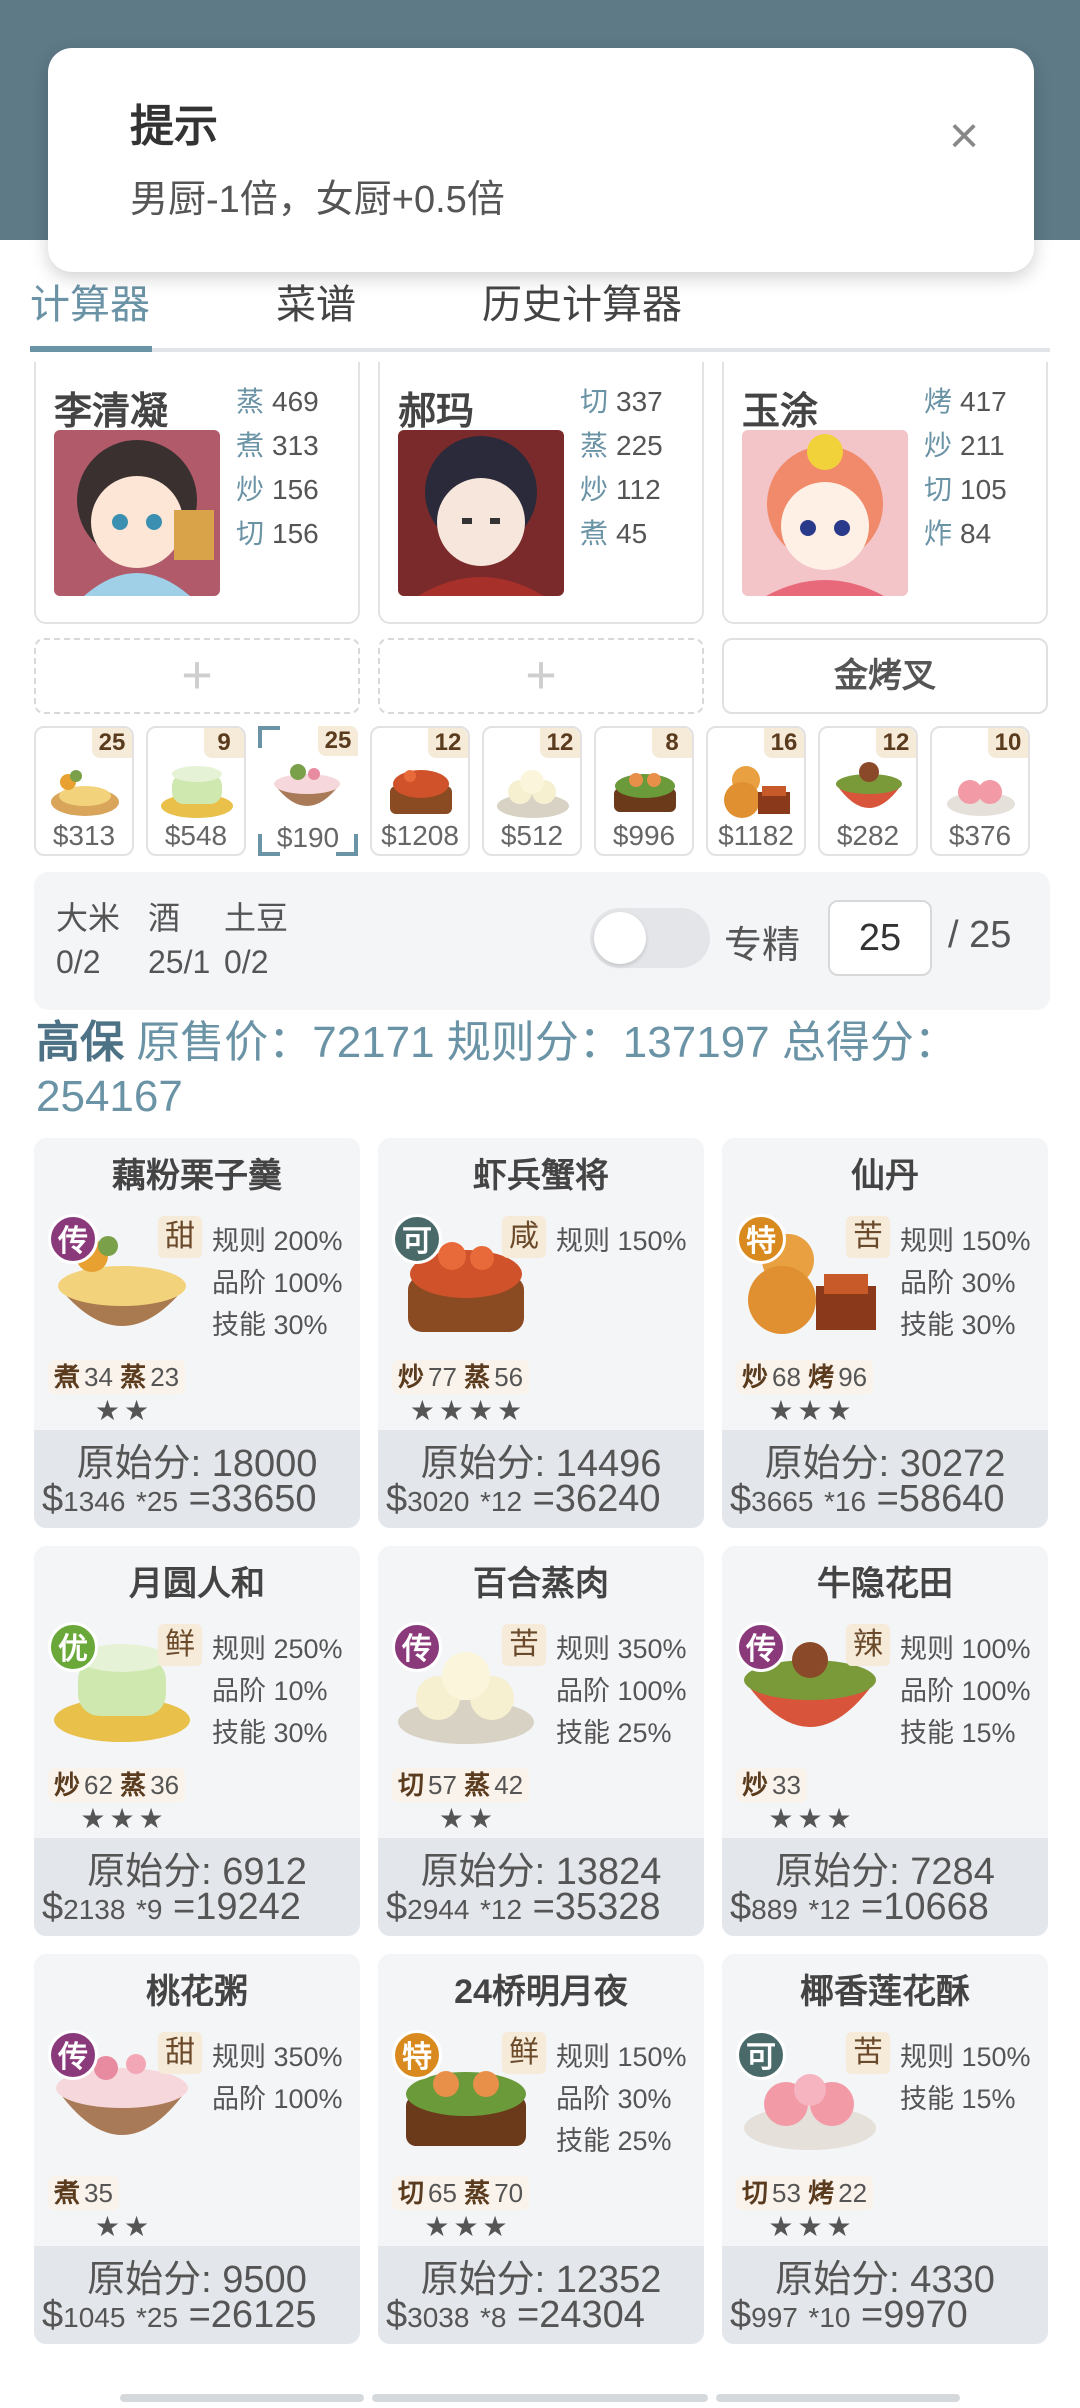  What do you see at coordinates (650, 938) in the screenshot?
I see `specialize-toggle` at bounding box center [650, 938].